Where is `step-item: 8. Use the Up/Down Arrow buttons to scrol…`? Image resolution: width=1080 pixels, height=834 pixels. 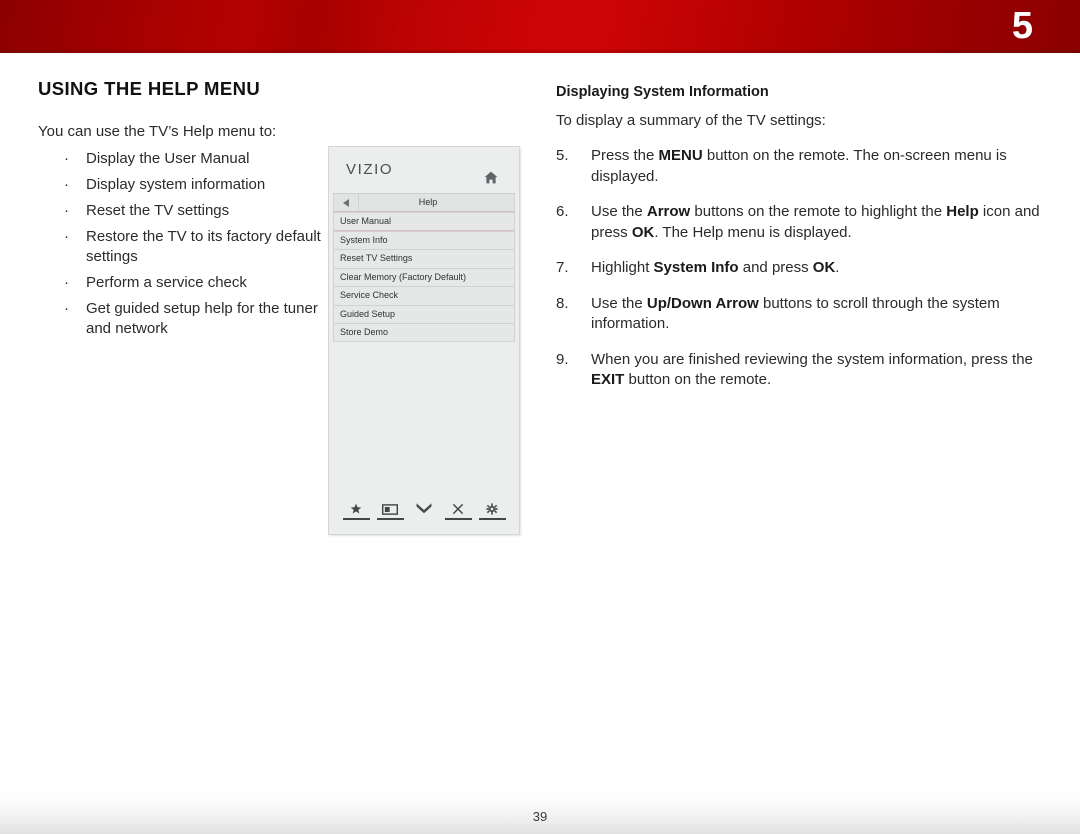 step-item: 8. Use the Up/Down Arrow buttons to scrol… is located at coordinates (802, 314).